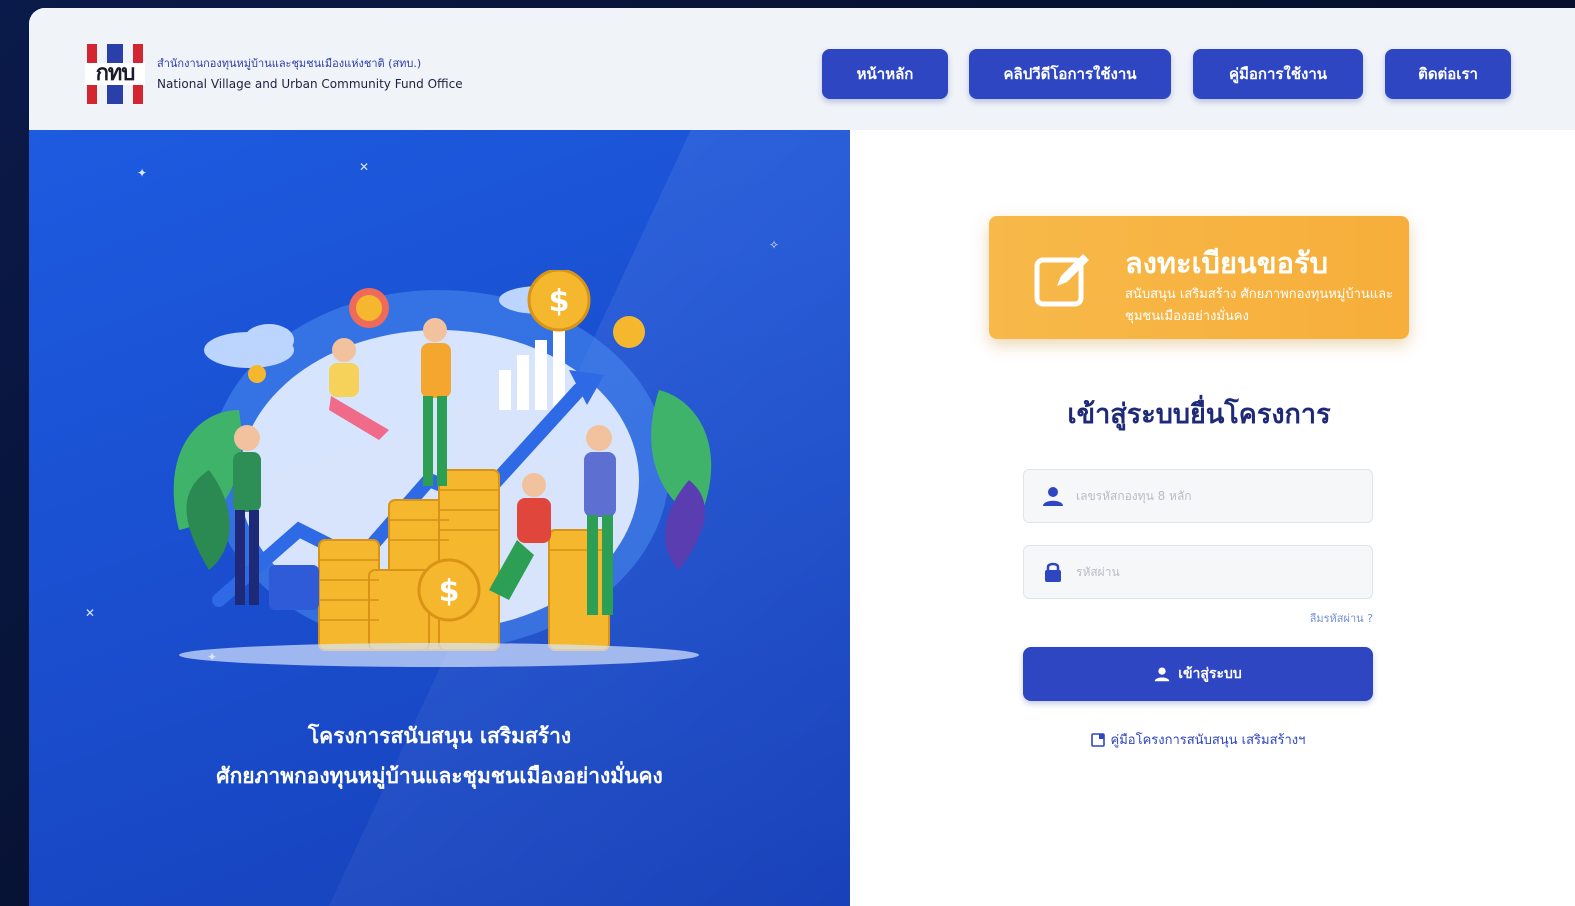 Image resolution: width=1575 pixels, height=906 pixels. I want to click on login-submit-label: เข้าสู่ระบบ, so click(1210, 674).